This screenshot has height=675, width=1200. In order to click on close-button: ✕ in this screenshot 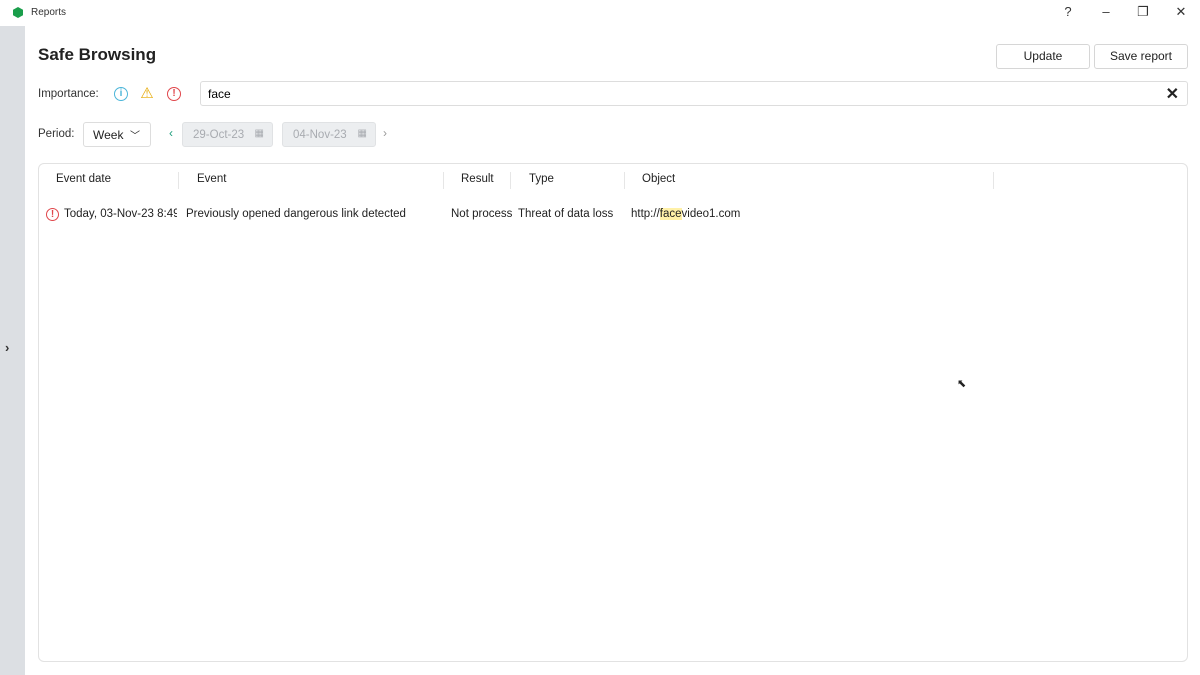, I will do `click(1181, 12)`.